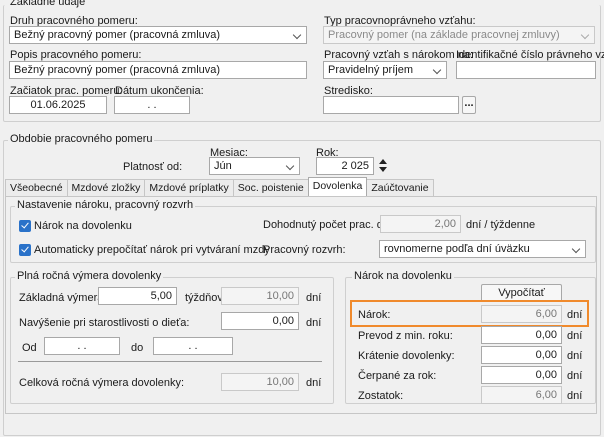 The image size is (604, 437). What do you see at coordinates (254, 166) in the screenshot?
I see `mesiac-select: Jún` at bounding box center [254, 166].